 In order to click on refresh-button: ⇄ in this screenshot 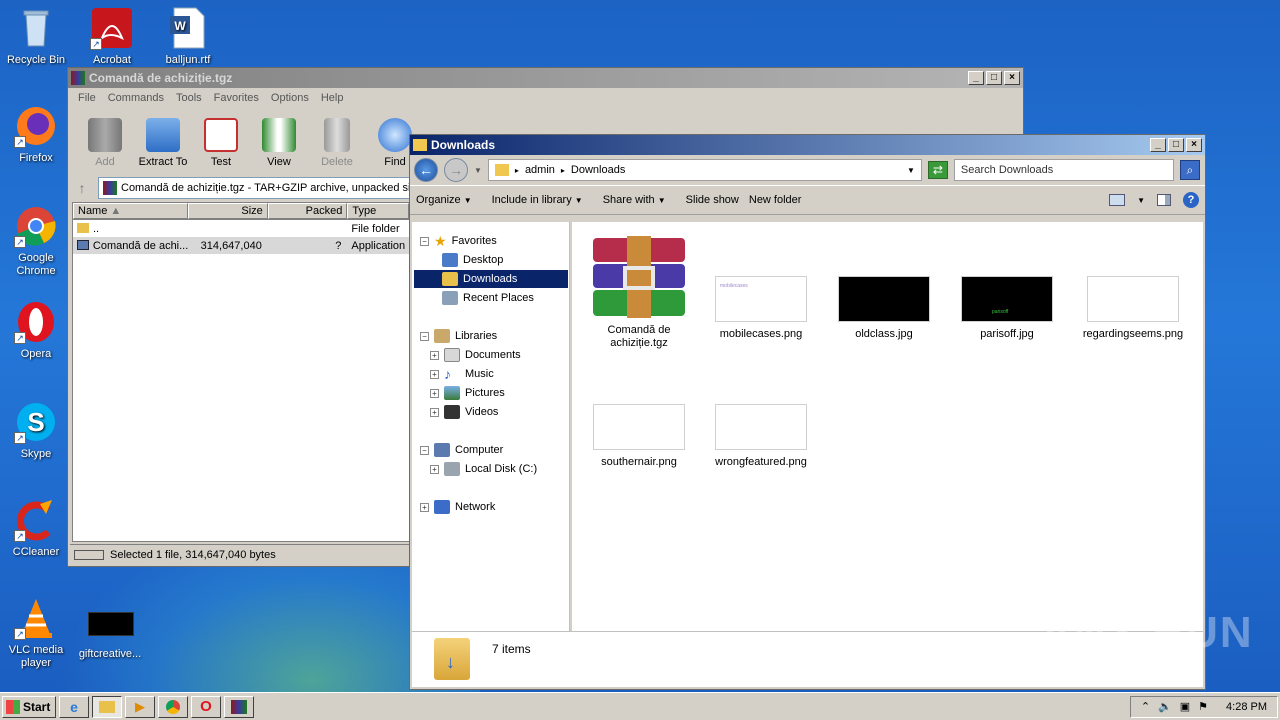, I will do `click(937, 170)`.